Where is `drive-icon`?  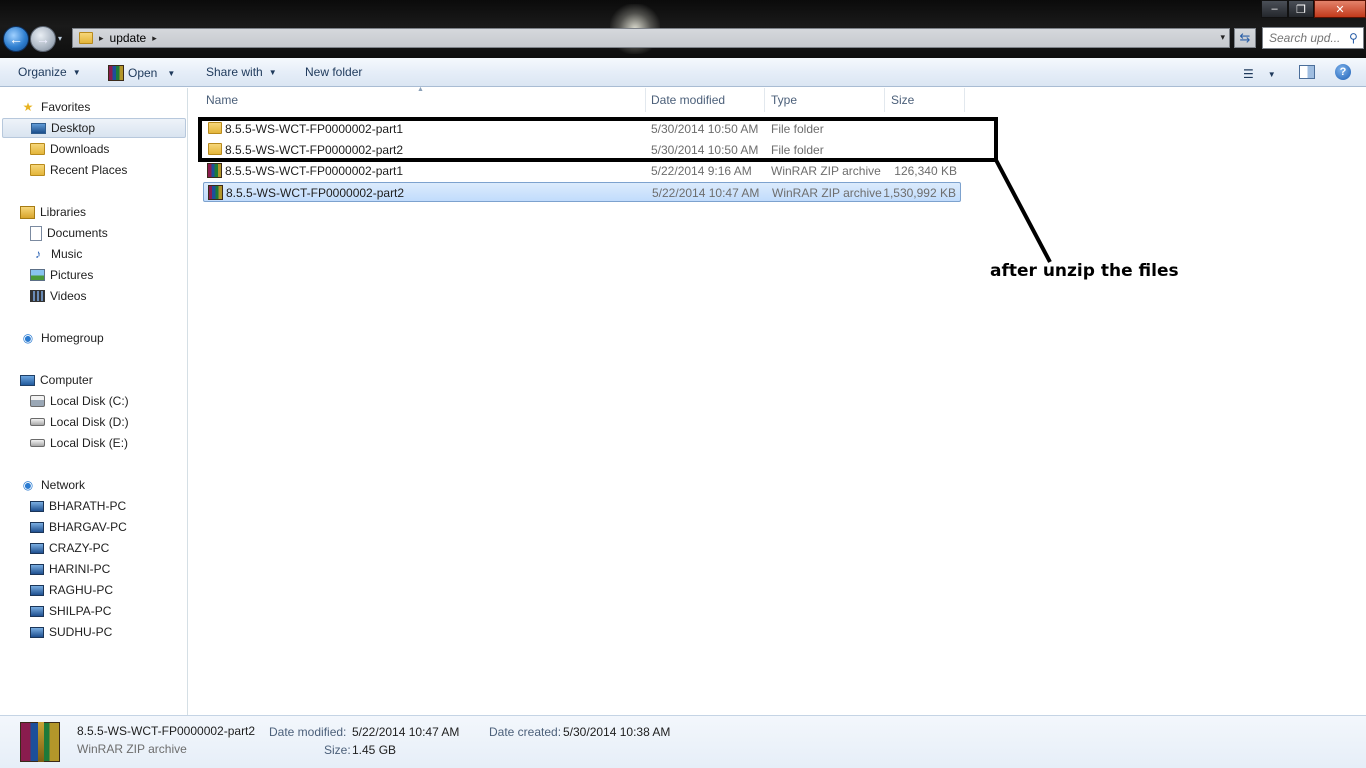 drive-icon is located at coordinates (37, 443).